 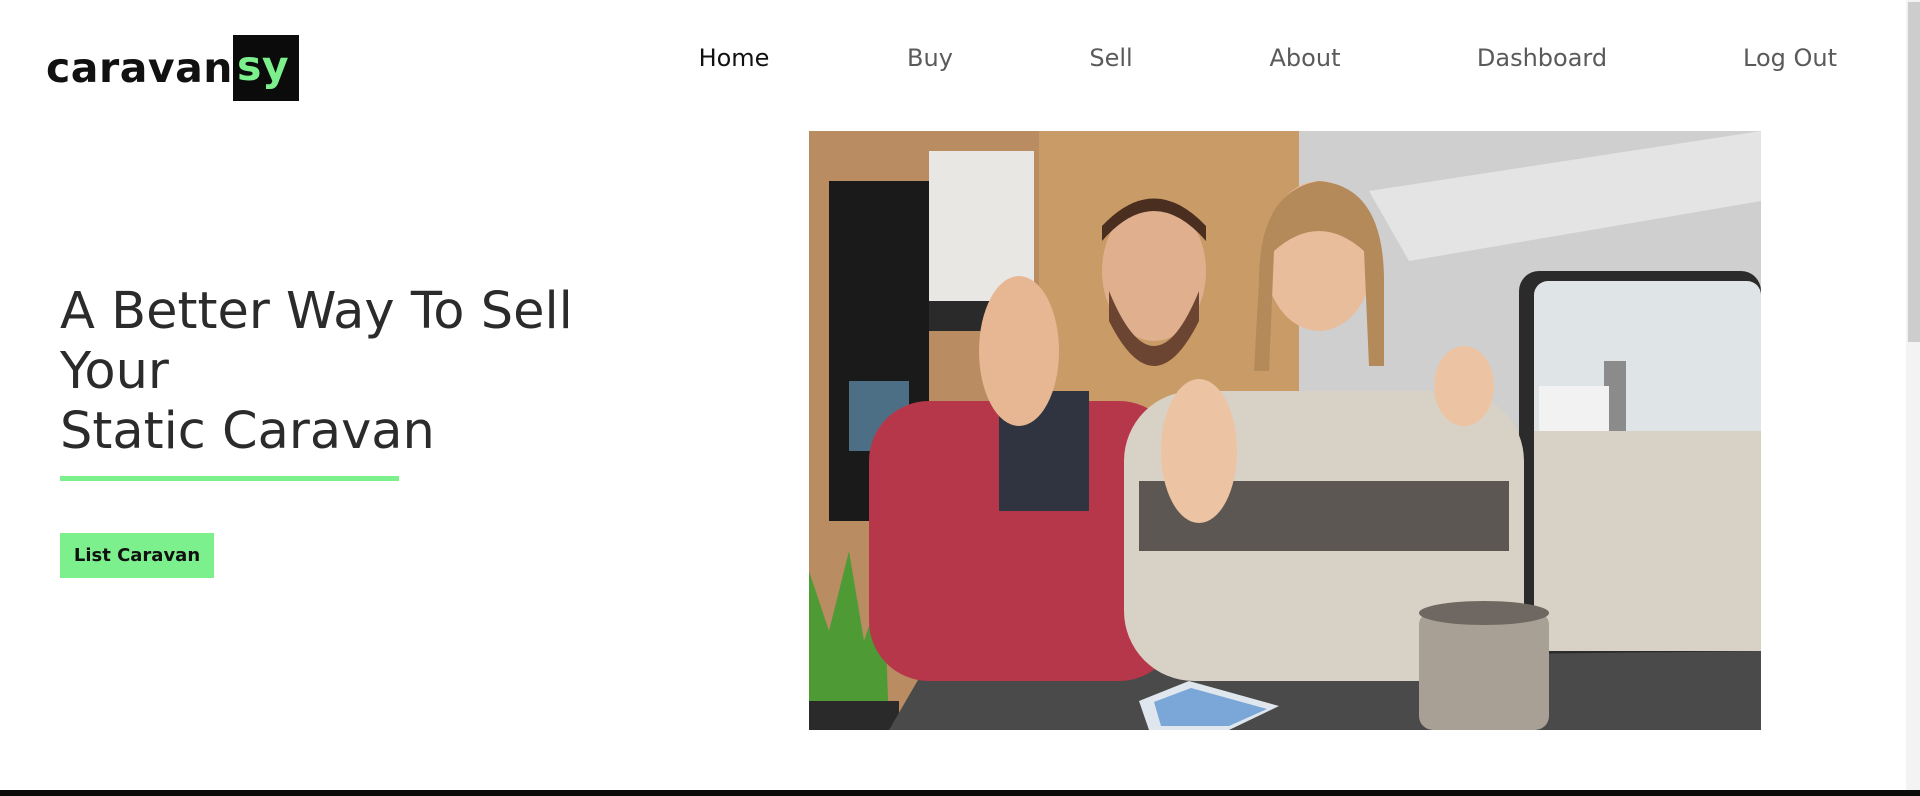 What do you see at coordinates (340, 372) in the screenshot?
I see `hero-title: A Better Way To Sell Your Static Caravan` at bounding box center [340, 372].